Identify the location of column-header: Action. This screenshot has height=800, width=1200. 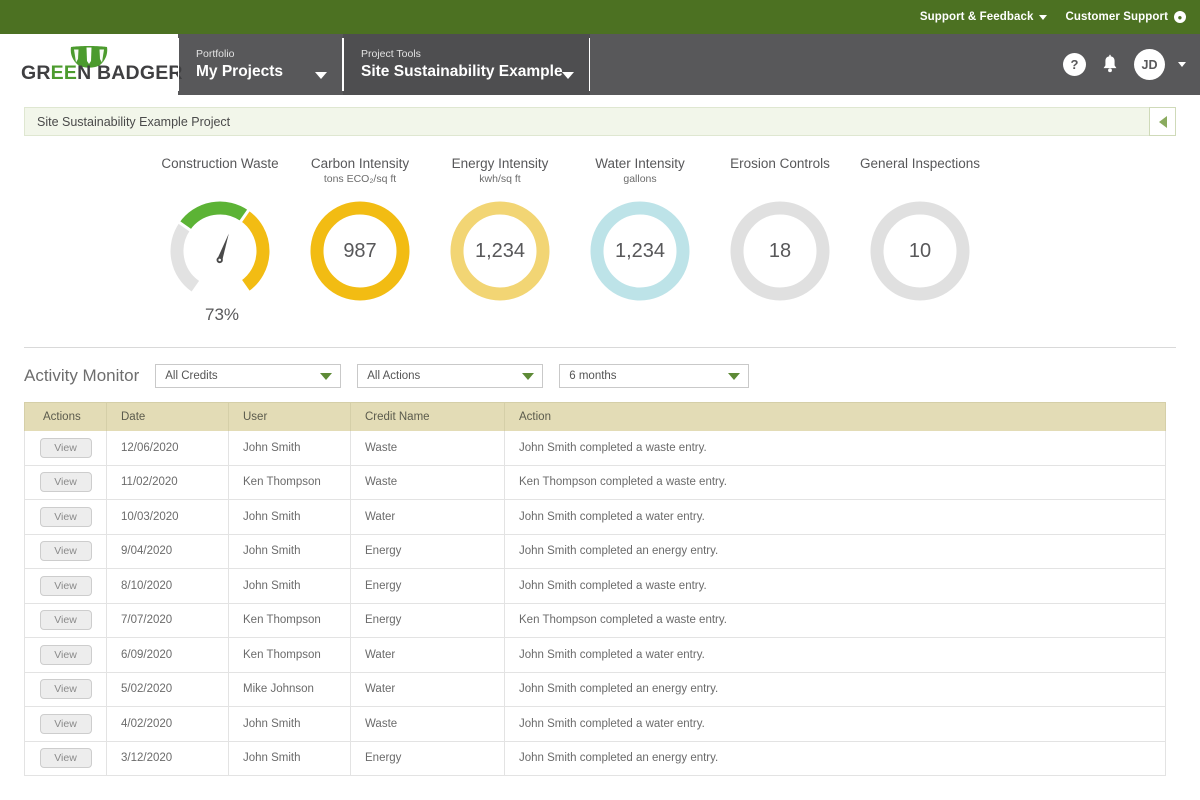
(835, 416).